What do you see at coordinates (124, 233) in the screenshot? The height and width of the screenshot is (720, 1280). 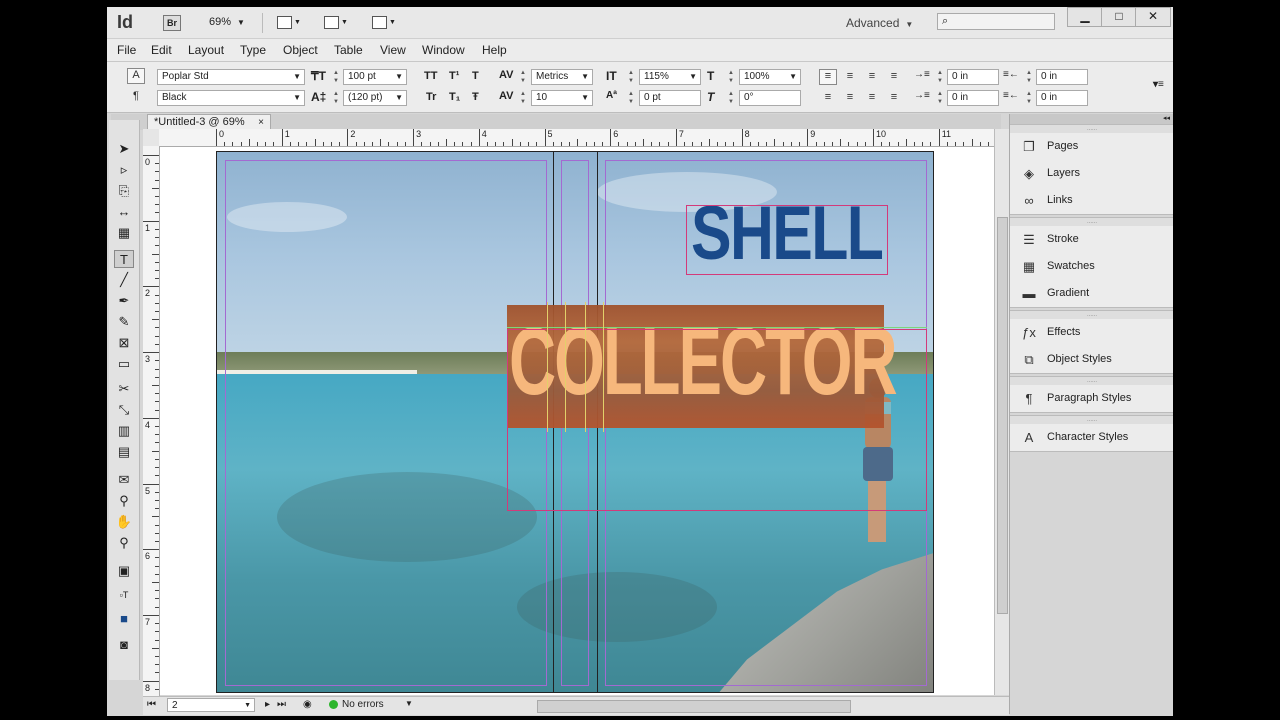 I see `content-collector-tool: ▦` at bounding box center [124, 233].